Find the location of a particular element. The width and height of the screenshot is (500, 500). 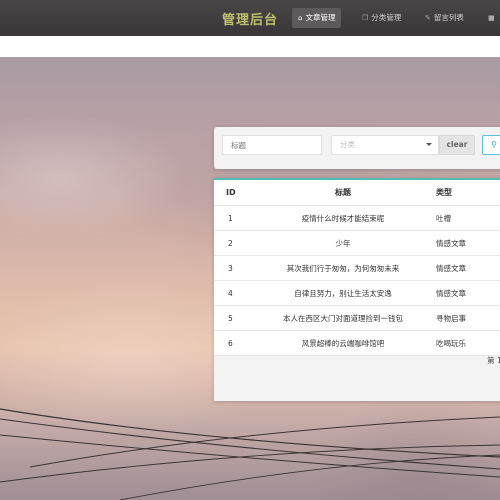

cell-title: 疫情什么时候才能结束呢 is located at coordinates (343, 218).